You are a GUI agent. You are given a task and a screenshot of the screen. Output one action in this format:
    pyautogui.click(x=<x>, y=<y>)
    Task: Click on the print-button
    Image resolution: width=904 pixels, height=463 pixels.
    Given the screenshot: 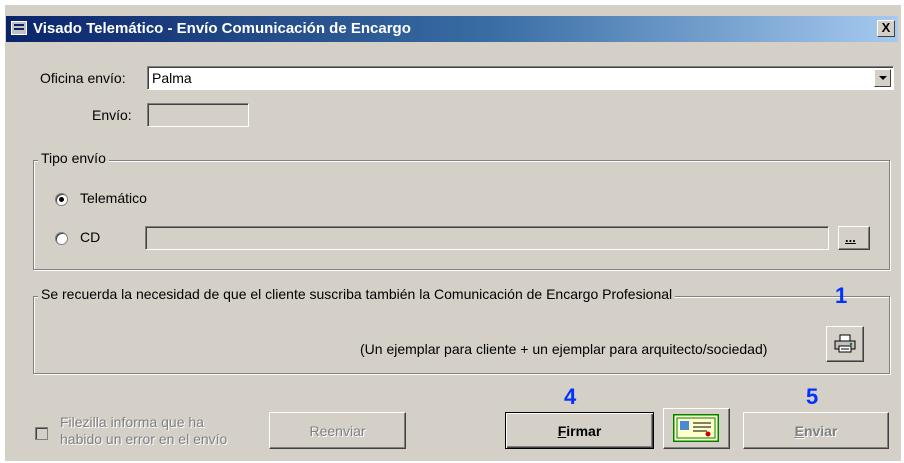 What is the action you would take?
    pyautogui.click(x=845, y=344)
    